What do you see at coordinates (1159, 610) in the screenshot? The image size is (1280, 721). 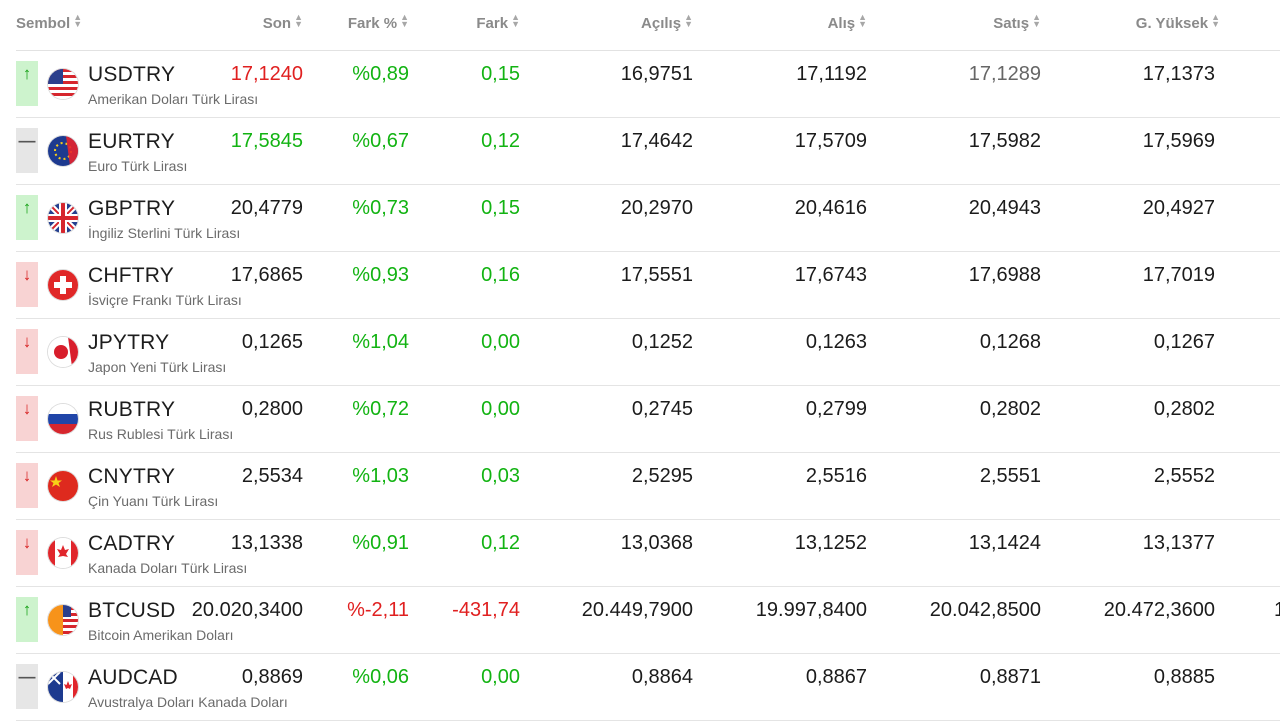 I see `cell-g-yuksek: 20.472,3600` at bounding box center [1159, 610].